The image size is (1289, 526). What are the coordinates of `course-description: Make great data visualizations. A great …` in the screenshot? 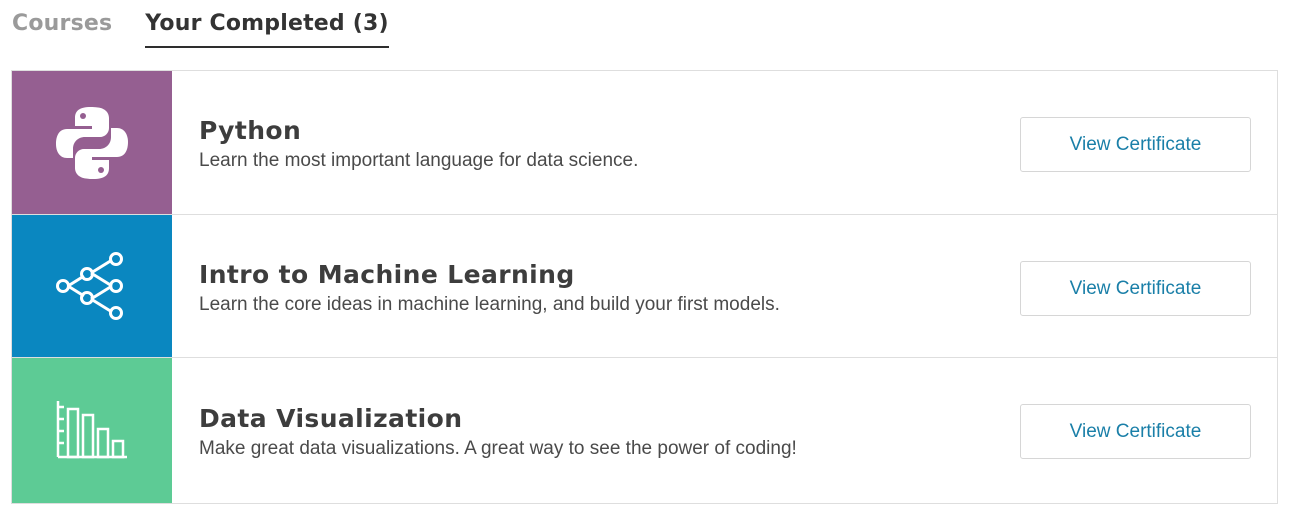 It's located at (498, 448).